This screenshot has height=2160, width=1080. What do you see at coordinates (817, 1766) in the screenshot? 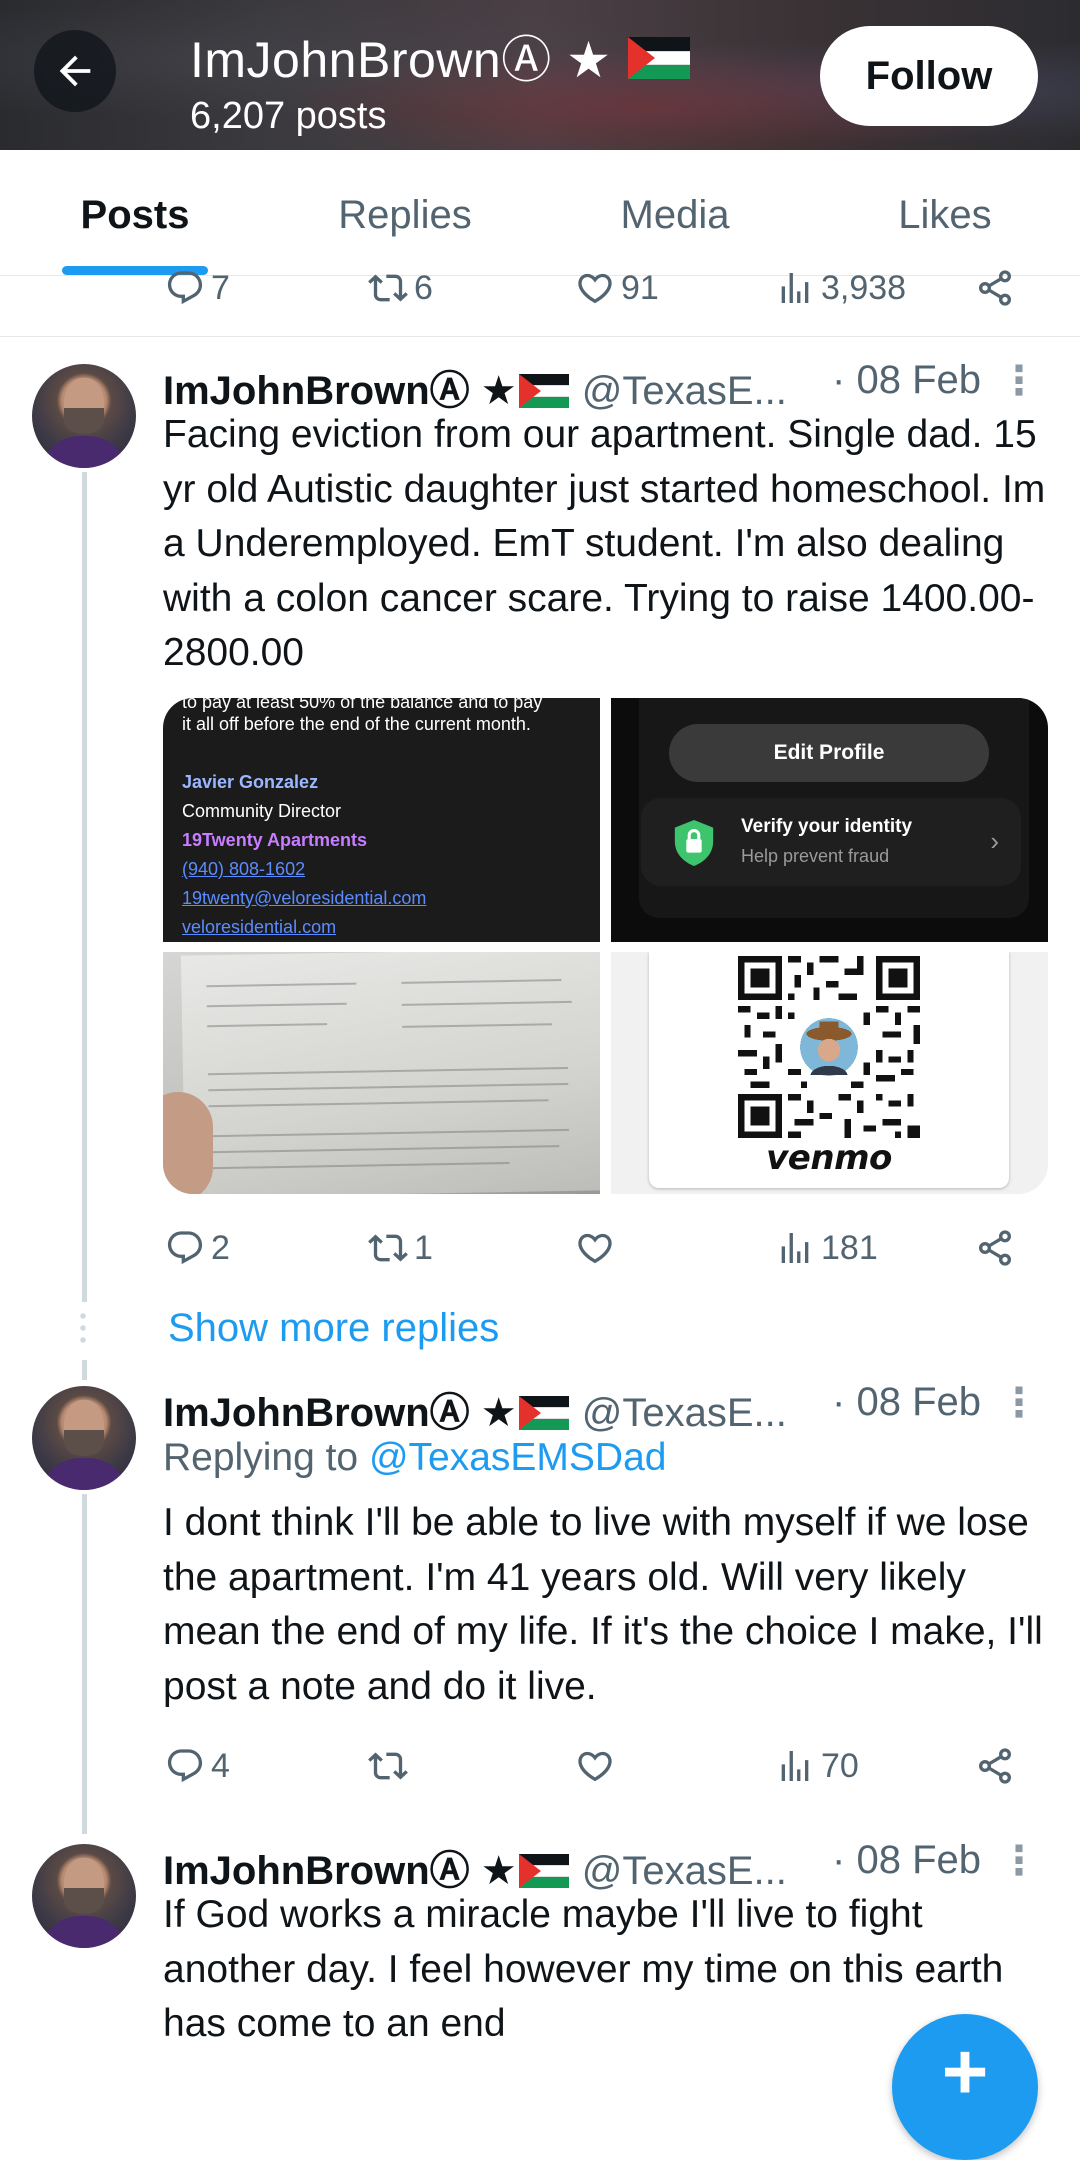
I see `views-button: 70` at bounding box center [817, 1766].